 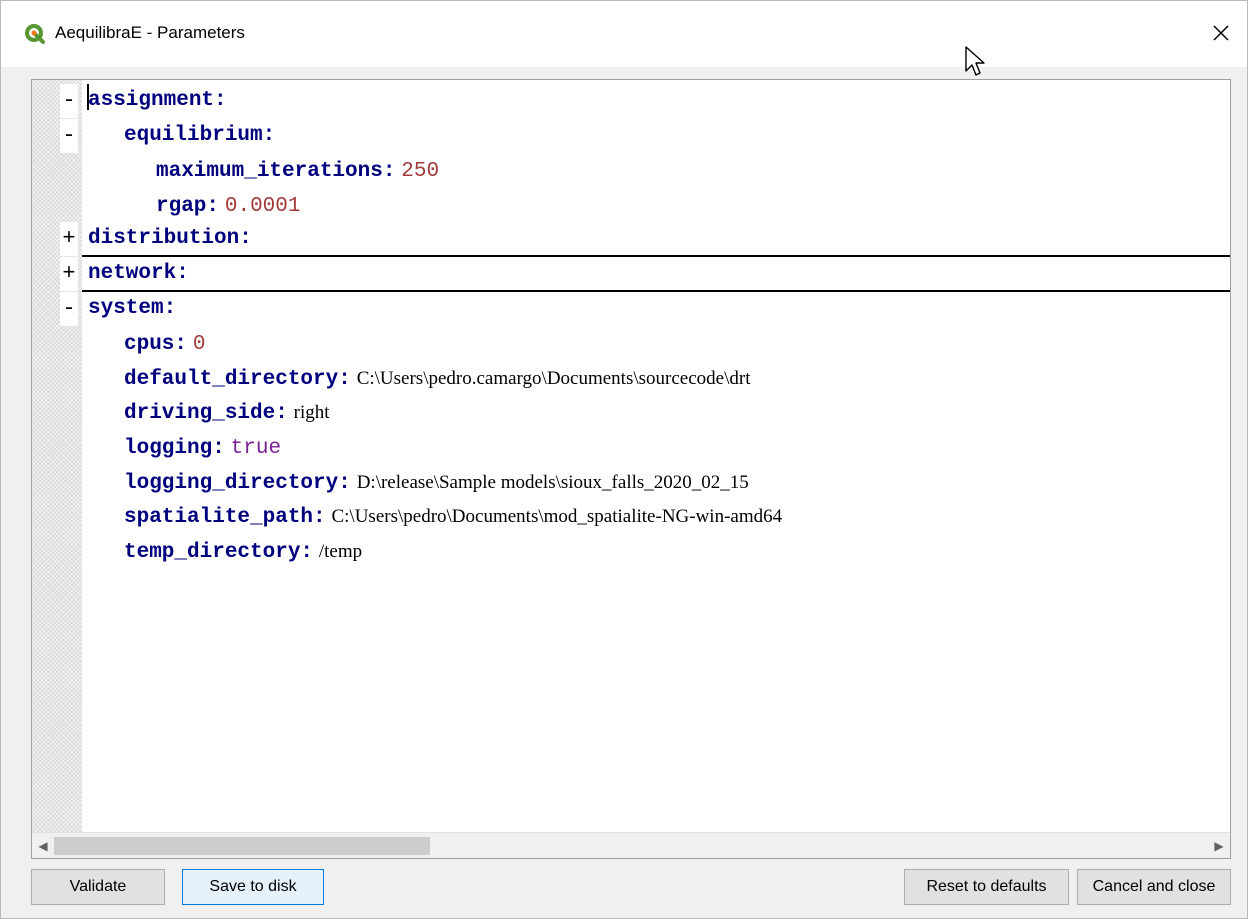 I want to click on yaml-entry: distribution:, so click(x=170, y=239).